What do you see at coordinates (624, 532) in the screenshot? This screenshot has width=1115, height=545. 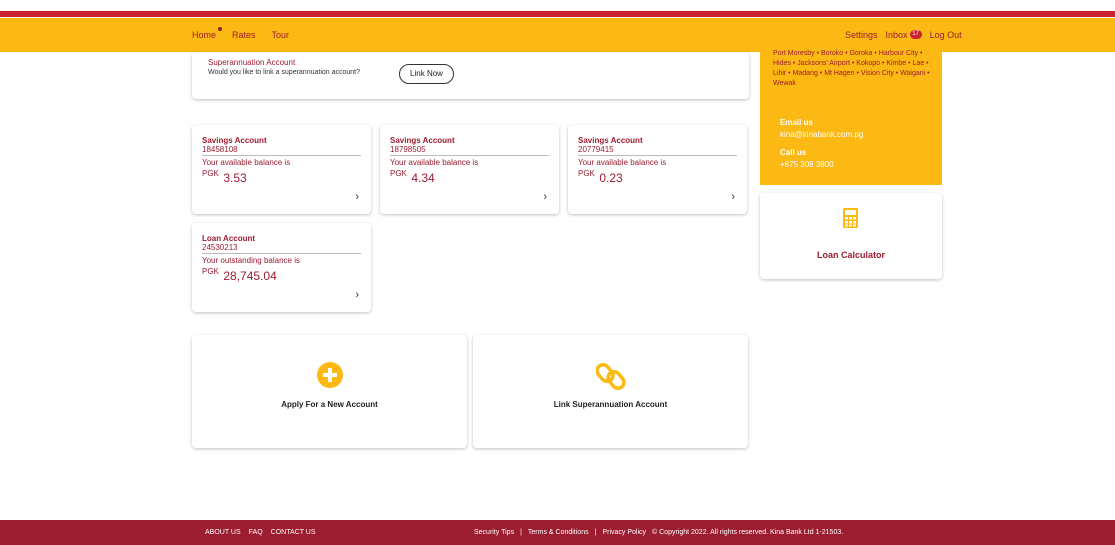 I see `privacy-link: Privacy Policy` at bounding box center [624, 532].